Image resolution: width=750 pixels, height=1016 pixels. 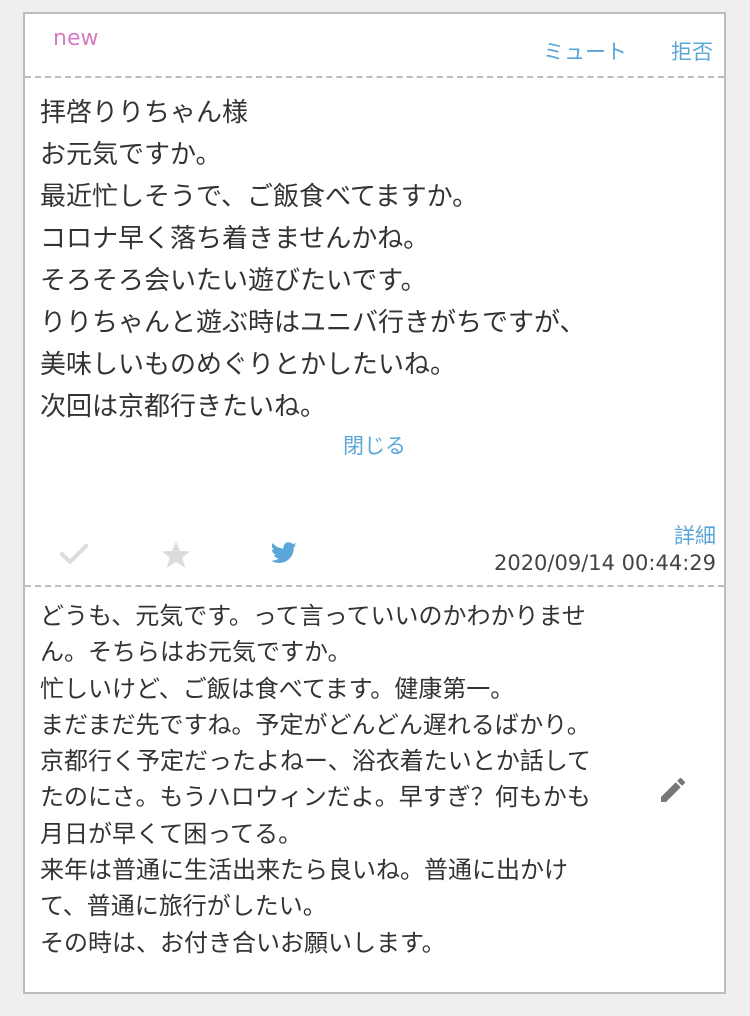 What do you see at coordinates (374, 586) in the screenshot?
I see `reply-divider` at bounding box center [374, 586].